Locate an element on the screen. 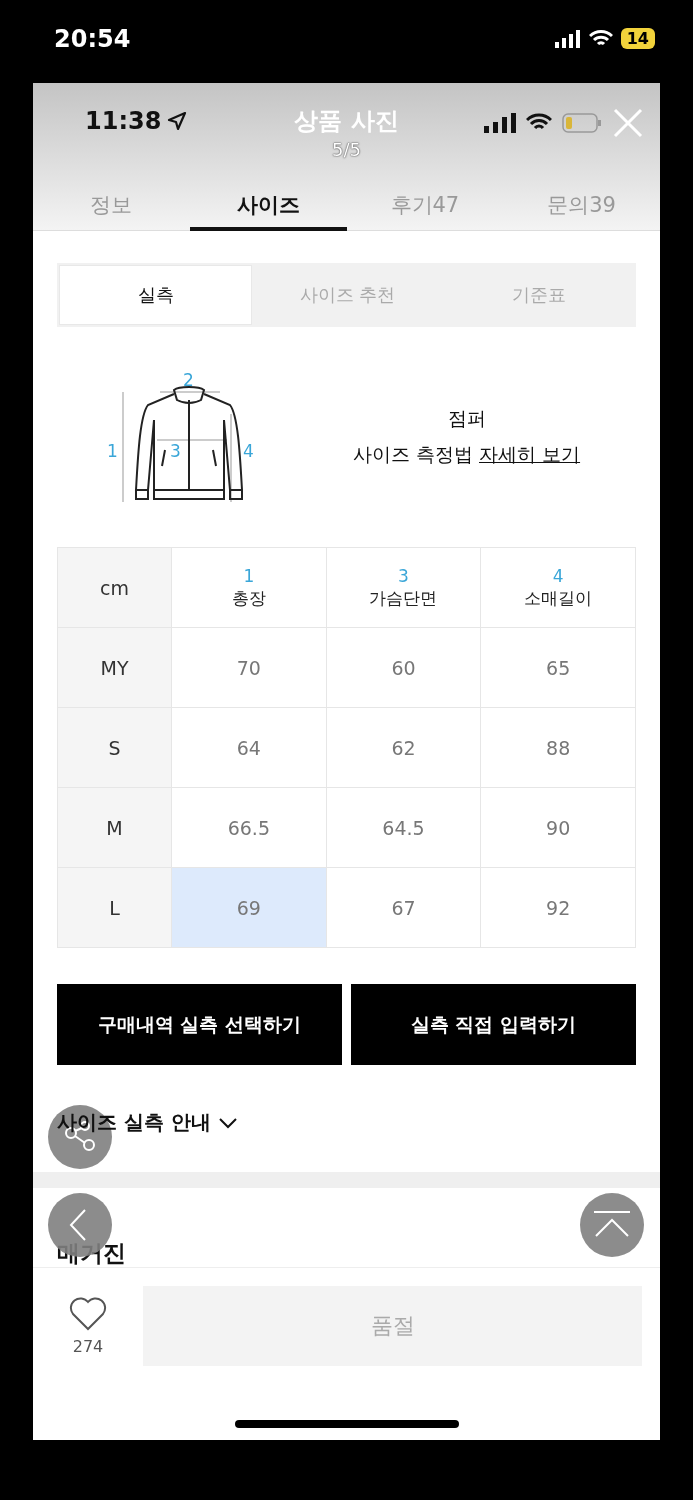 This screenshot has height=1500, width=693. tab: 사이즈 is located at coordinates (268, 207).